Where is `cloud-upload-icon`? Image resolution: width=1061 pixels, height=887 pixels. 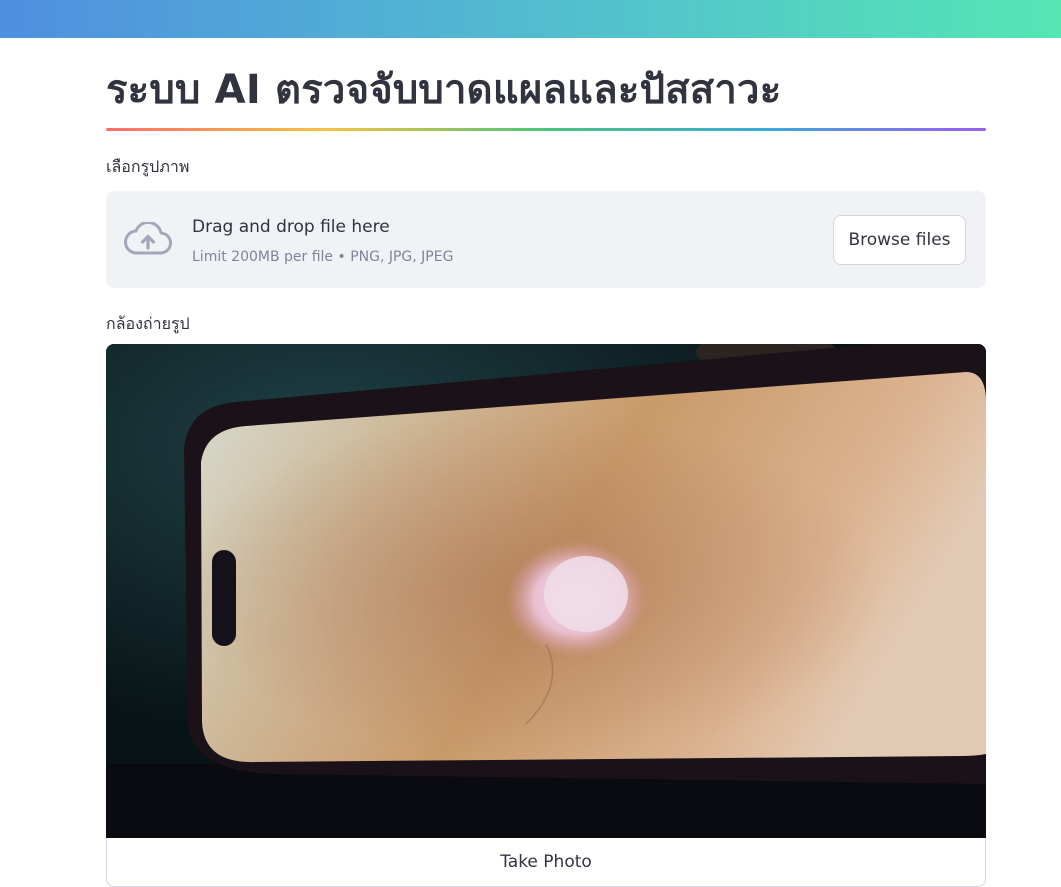
cloud-upload-icon is located at coordinates (148, 238).